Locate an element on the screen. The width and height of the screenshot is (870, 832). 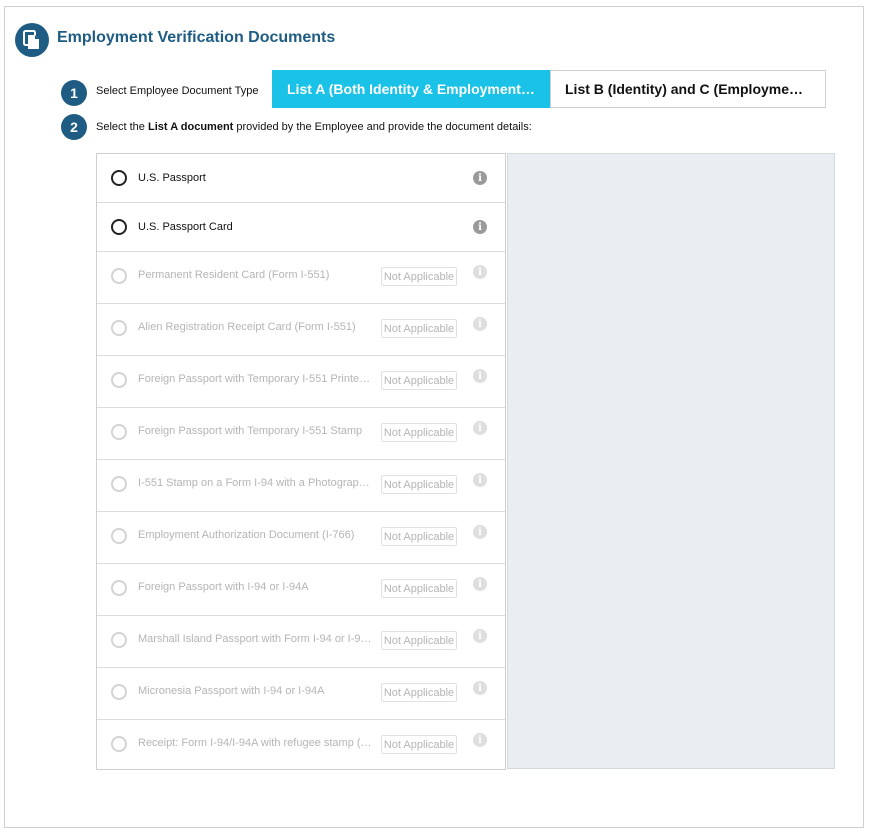
step-1-badge: 1 is located at coordinates (74, 93).